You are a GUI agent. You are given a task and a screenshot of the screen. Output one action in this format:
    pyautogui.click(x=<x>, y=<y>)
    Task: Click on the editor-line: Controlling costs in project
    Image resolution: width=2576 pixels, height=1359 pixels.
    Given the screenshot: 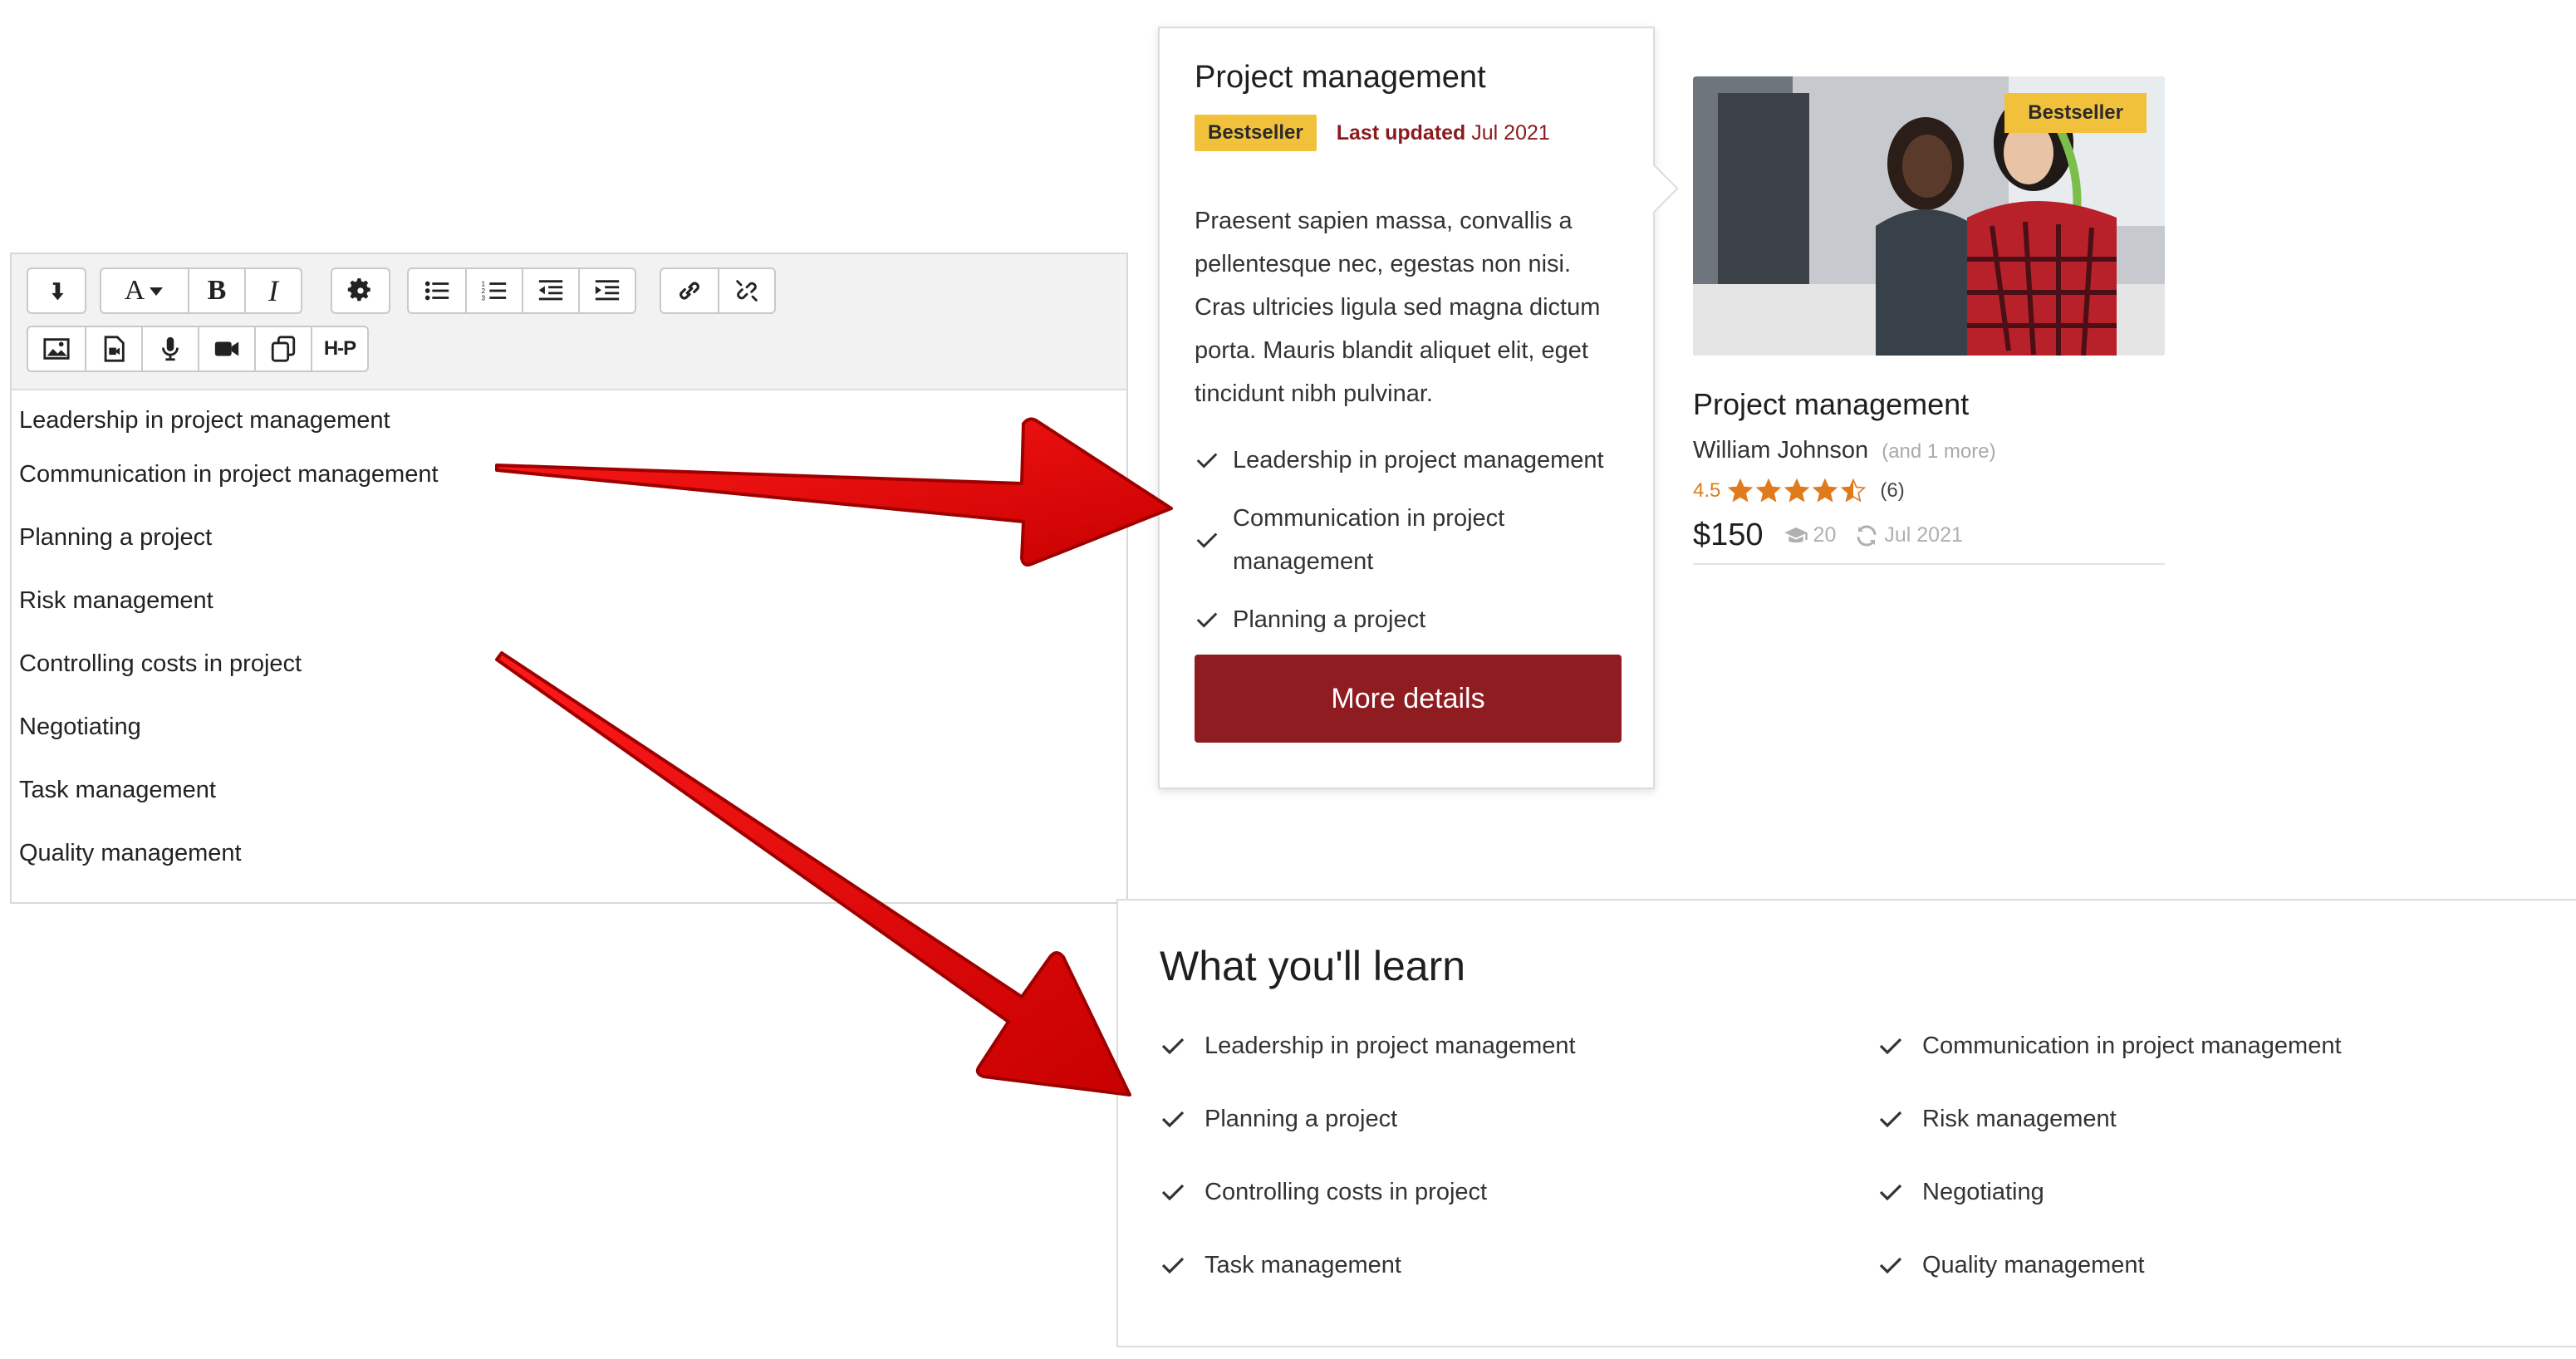 What is the action you would take?
    pyautogui.click(x=160, y=664)
    